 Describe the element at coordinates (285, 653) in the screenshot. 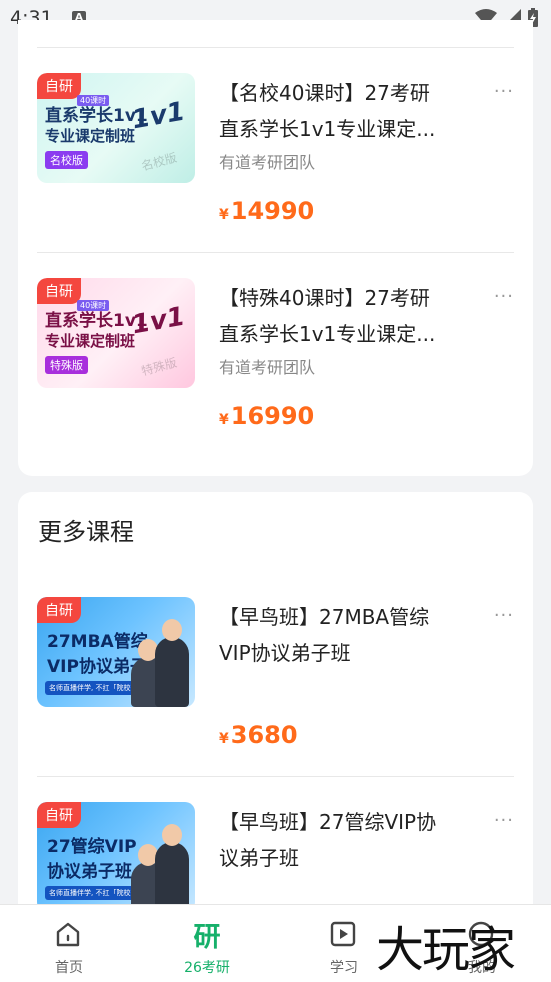

I see `title-line2: VIP协议弟子班` at that location.